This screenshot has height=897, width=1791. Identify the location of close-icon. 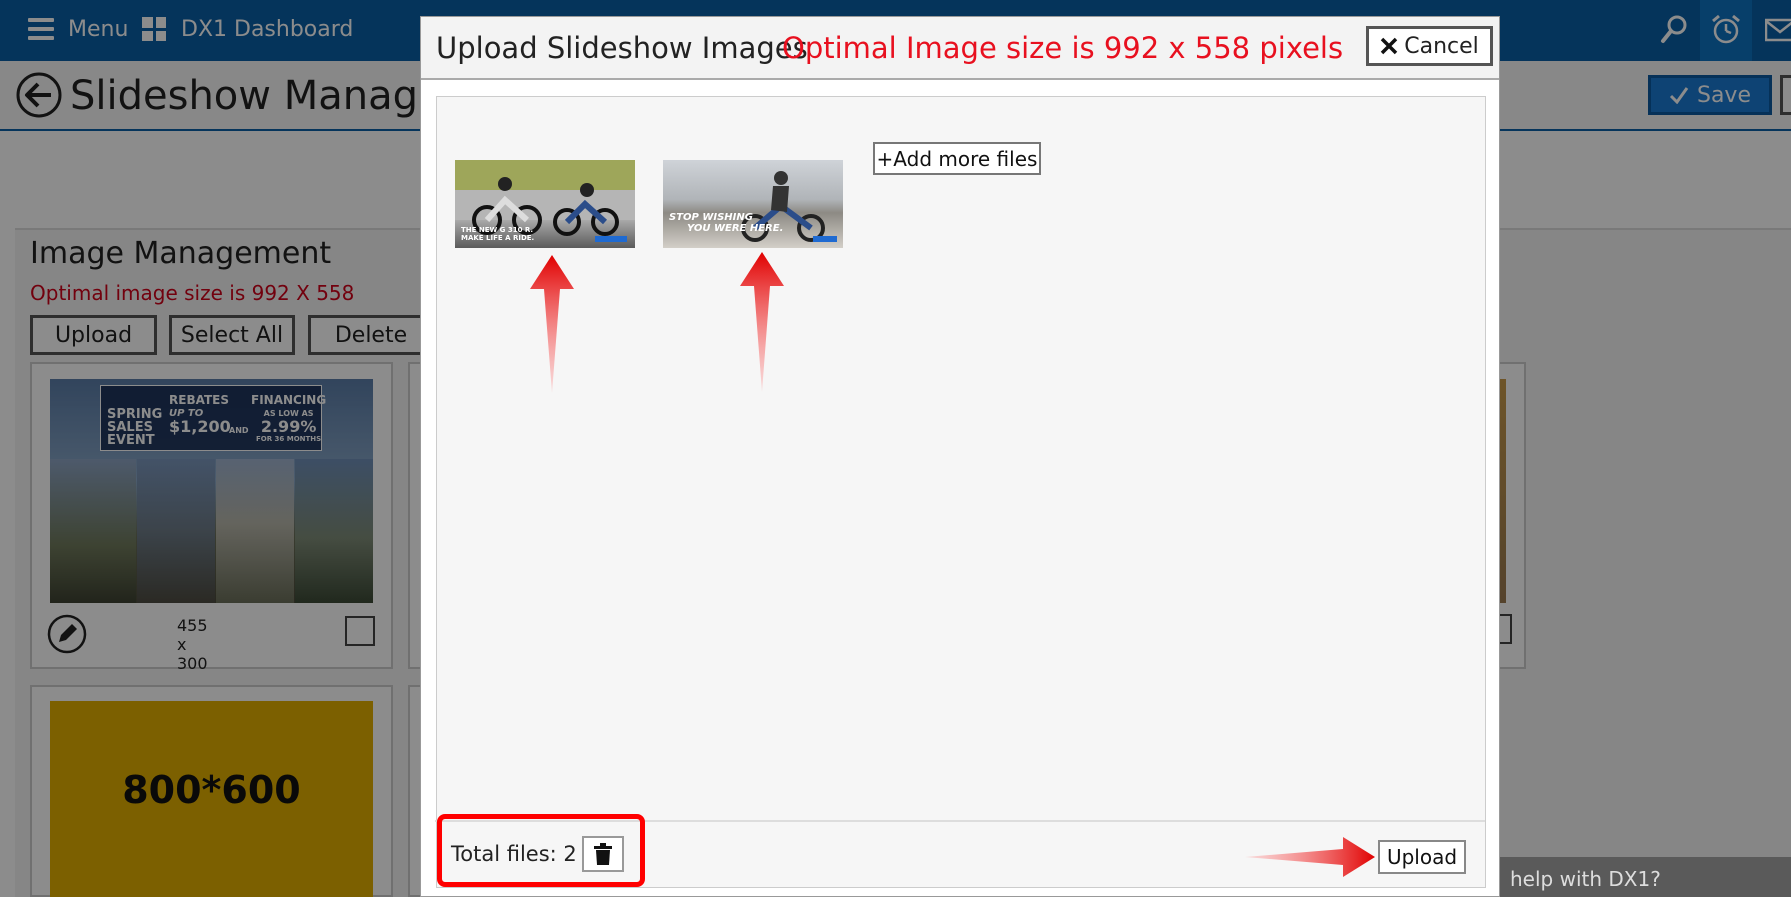
(1389, 46).